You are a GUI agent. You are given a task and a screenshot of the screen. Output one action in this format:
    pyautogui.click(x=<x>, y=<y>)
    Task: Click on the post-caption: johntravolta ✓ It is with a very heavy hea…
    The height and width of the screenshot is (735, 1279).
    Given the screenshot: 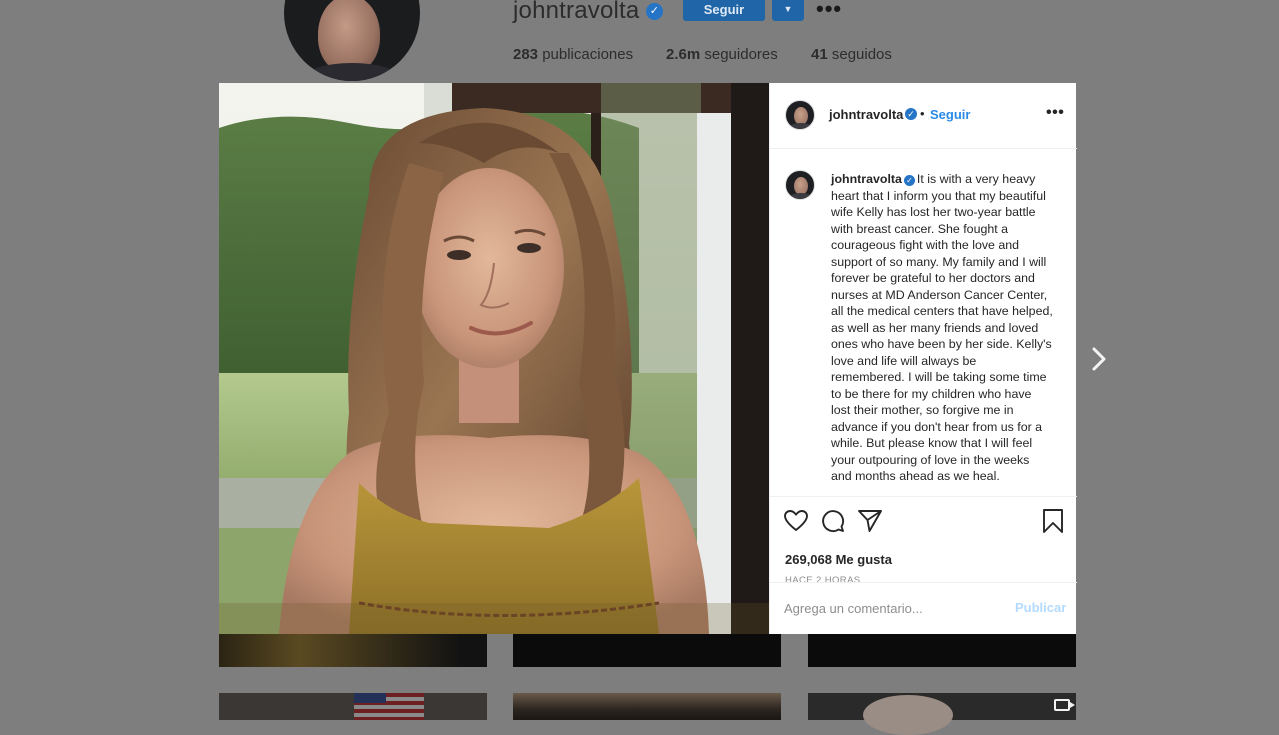 What is the action you would take?
    pyautogui.click(x=942, y=328)
    